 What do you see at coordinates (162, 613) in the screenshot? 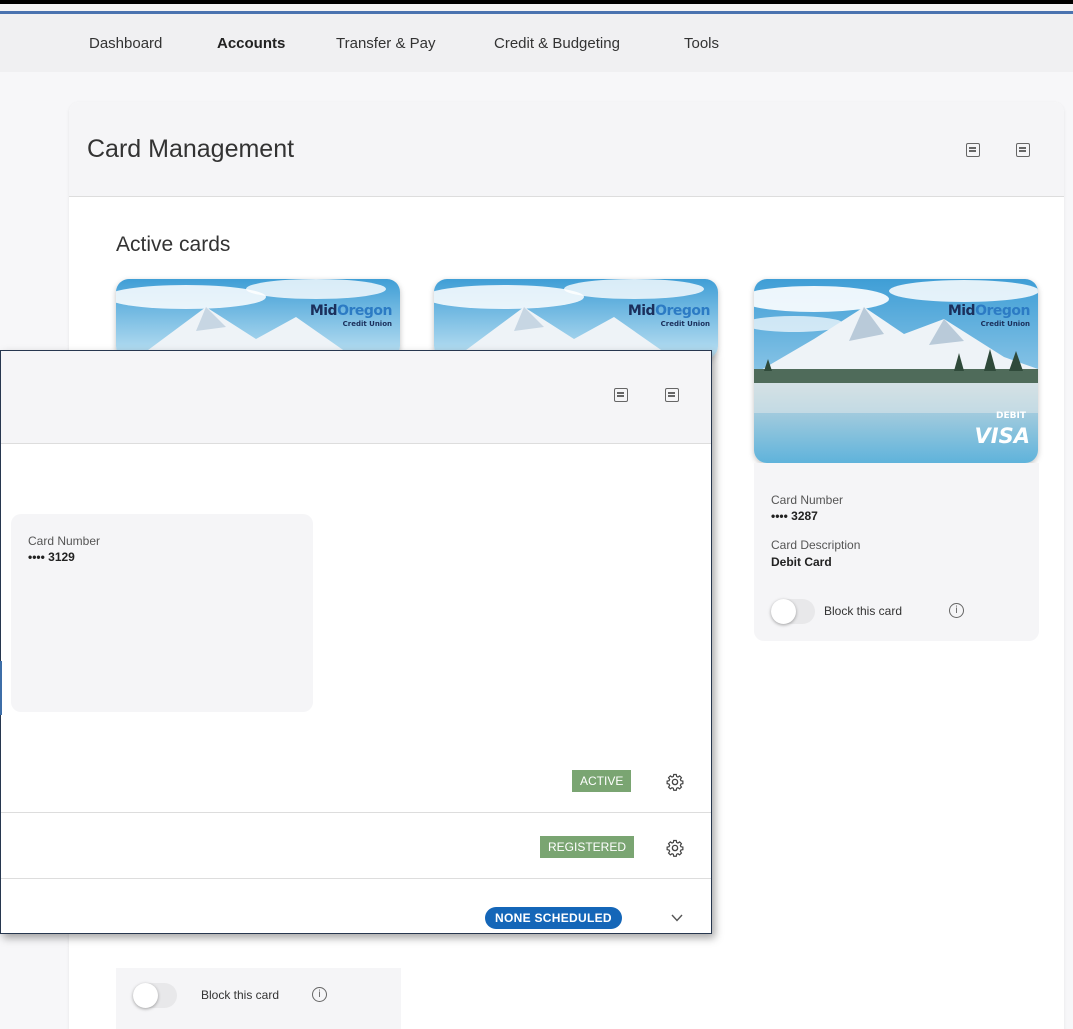
I see `card-details: Card Number •••• 3129` at bounding box center [162, 613].